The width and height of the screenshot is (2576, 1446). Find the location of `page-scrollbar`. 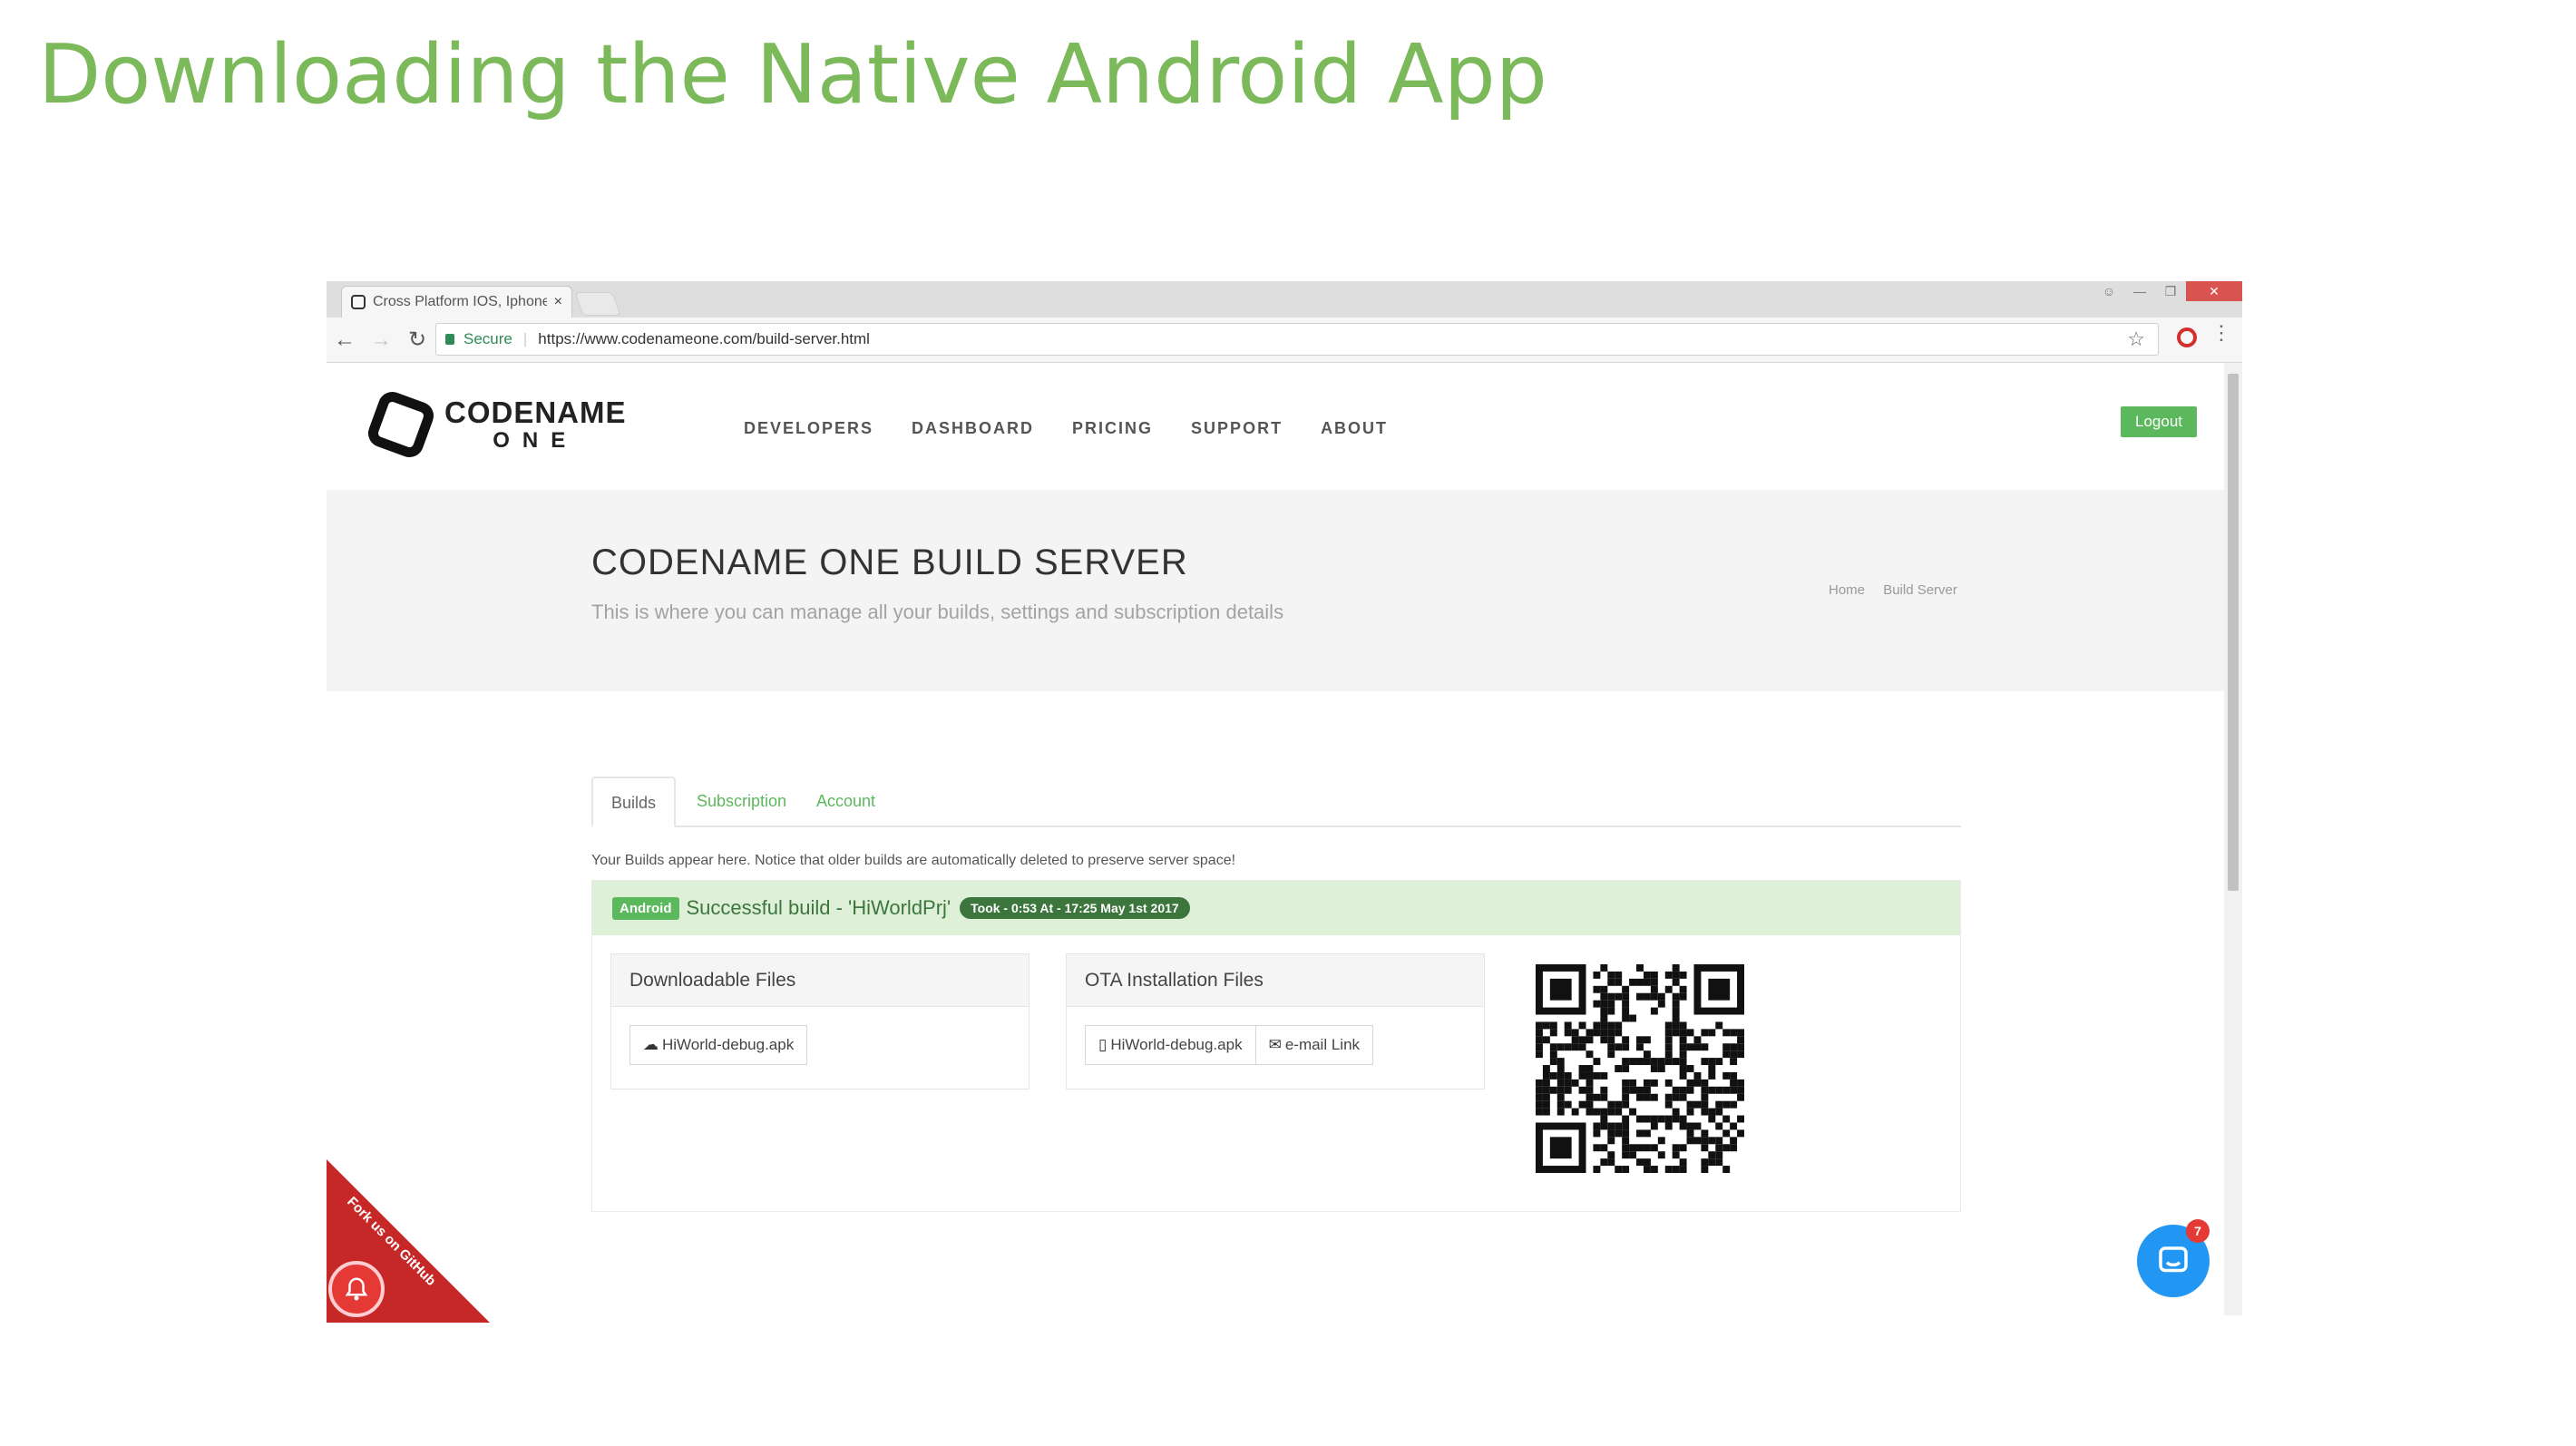

page-scrollbar is located at coordinates (2233, 839).